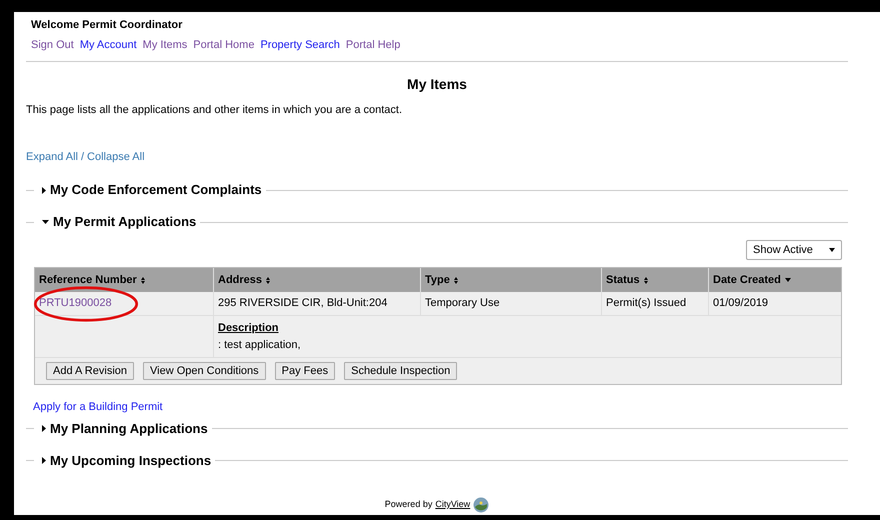  What do you see at coordinates (437, 84) in the screenshot?
I see `page-title: My Items` at bounding box center [437, 84].